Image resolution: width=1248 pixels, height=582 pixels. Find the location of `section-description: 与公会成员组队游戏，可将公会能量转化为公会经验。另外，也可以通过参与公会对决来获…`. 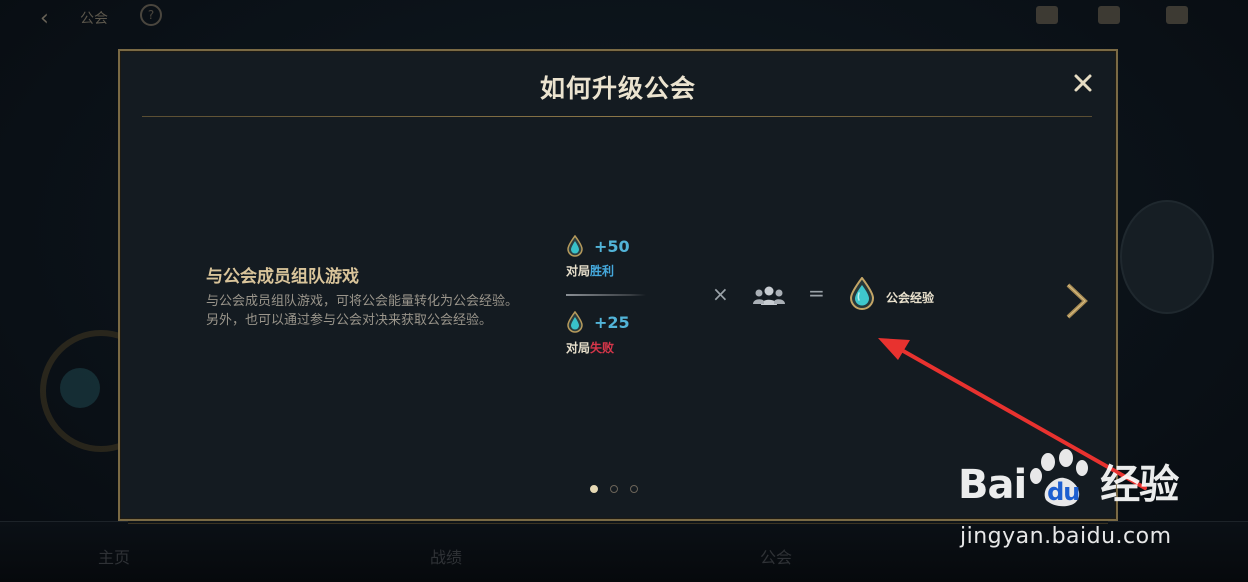

section-description: 与公会成员组队游戏，可将公会能量转化为公会经验。另外，也可以通过参与公会对决来获… is located at coordinates (362, 311).